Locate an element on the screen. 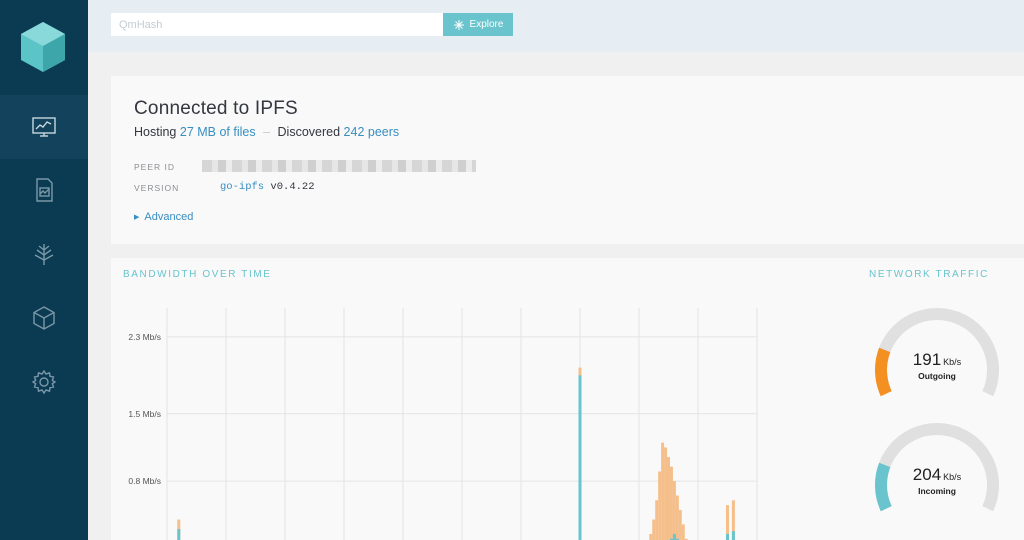  version-label: VERSION is located at coordinates (157, 188).